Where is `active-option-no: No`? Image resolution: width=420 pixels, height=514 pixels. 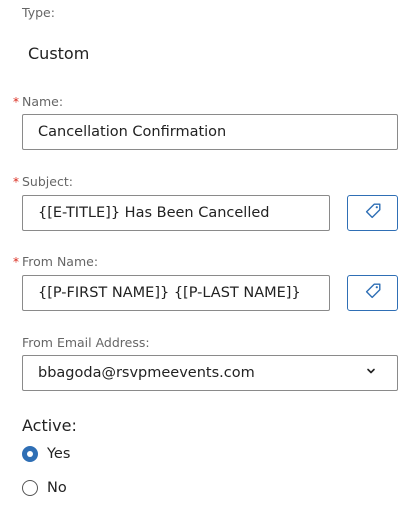 active-option-no: No is located at coordinates (44, 488).